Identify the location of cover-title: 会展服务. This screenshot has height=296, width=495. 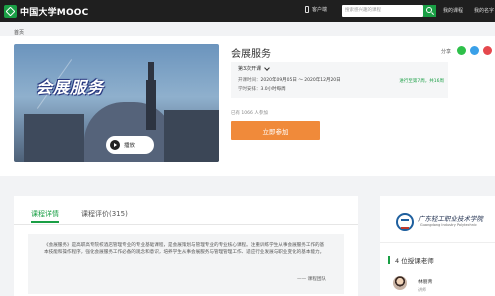
(70, 87).